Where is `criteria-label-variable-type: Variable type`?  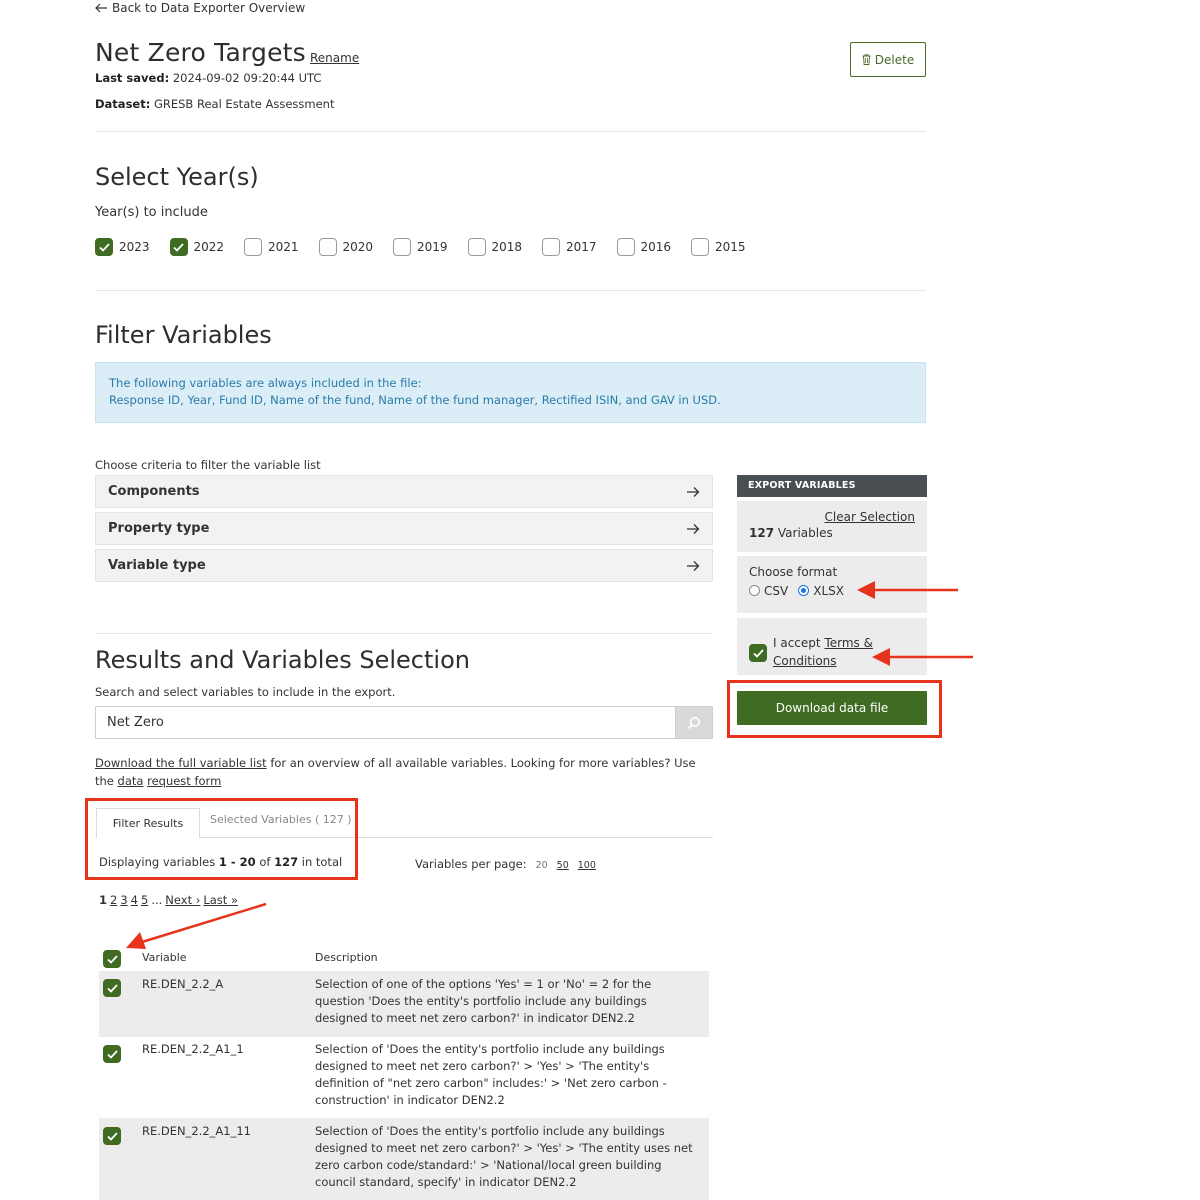 criteria-label-variable-type: Variable type is located at coordinates (157, 565).